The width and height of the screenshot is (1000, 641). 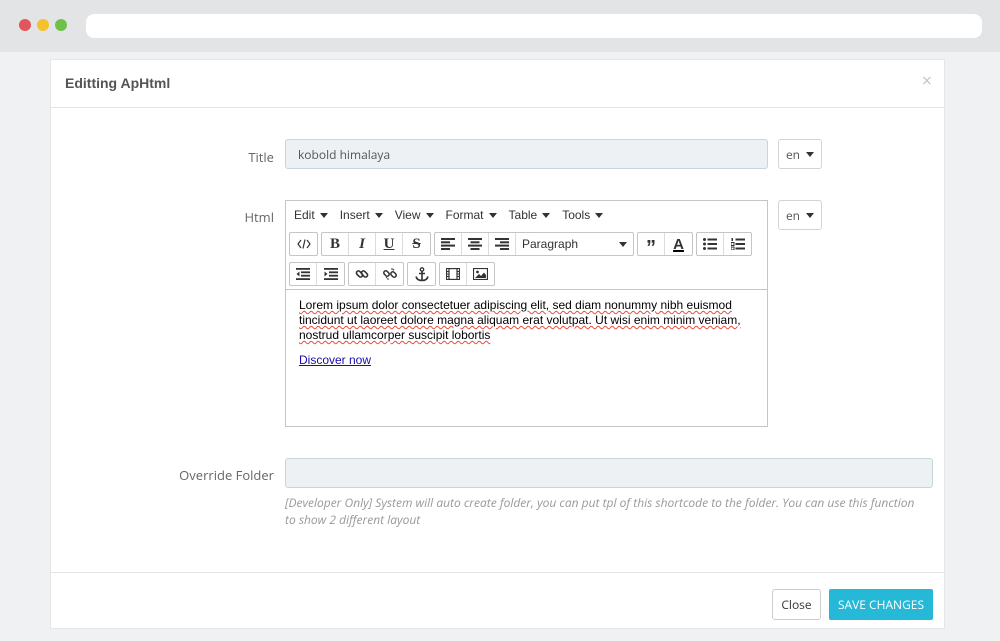 I want to click on discover-now-link: Discover now, so click(x=335, y=360).